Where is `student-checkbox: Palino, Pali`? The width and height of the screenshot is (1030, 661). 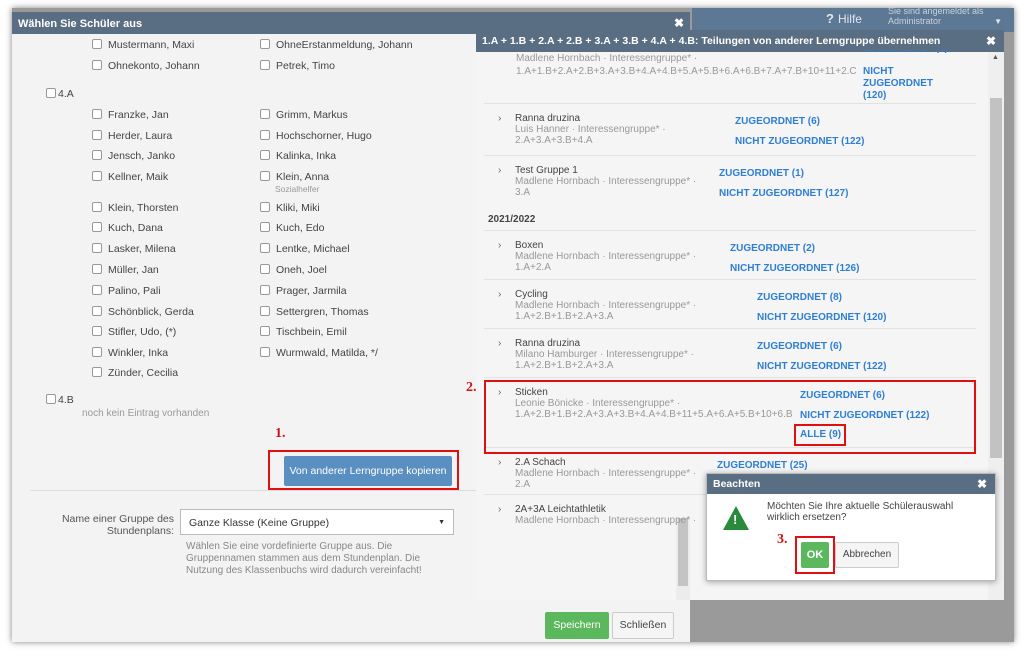
student-checkbox: Palino, Pali is located at coordinates (126, 291).